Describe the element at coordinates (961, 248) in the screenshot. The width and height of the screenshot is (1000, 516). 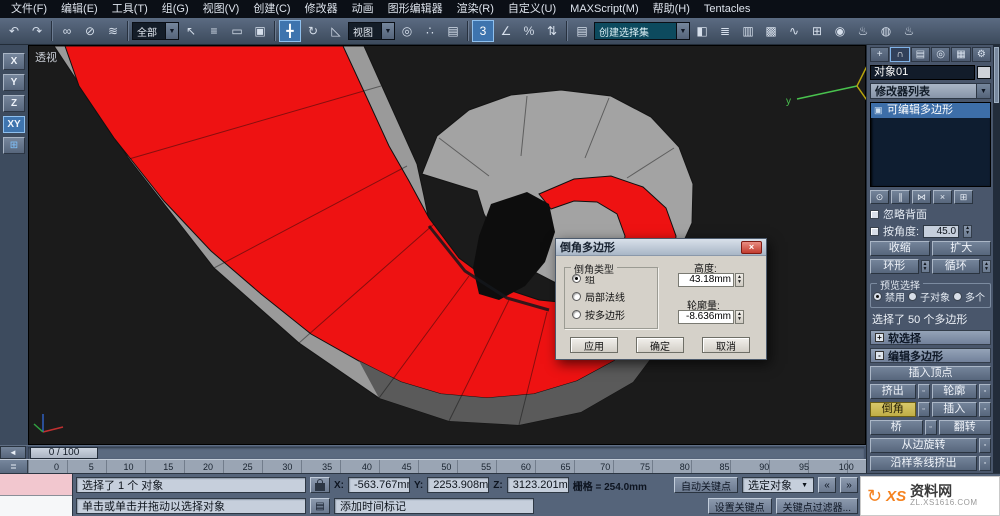
I see `grow-button: 扩大` at that location.